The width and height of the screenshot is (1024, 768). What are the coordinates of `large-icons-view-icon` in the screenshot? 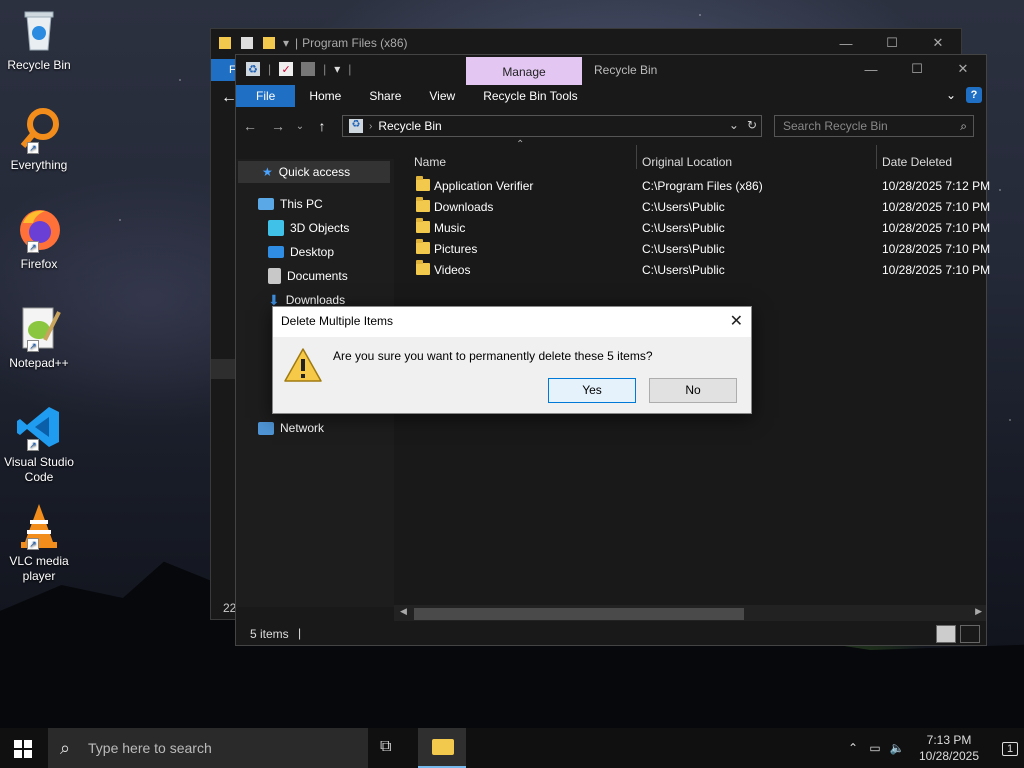 It's located at (970, 634).